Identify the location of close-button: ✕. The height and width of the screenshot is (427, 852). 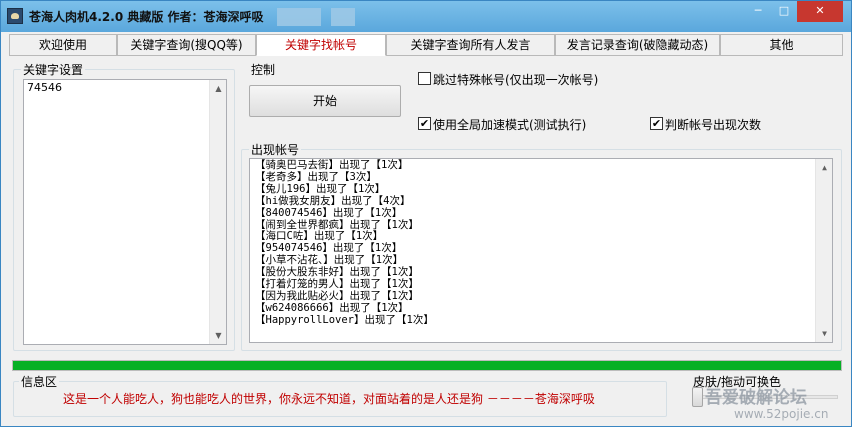
(820, 11).